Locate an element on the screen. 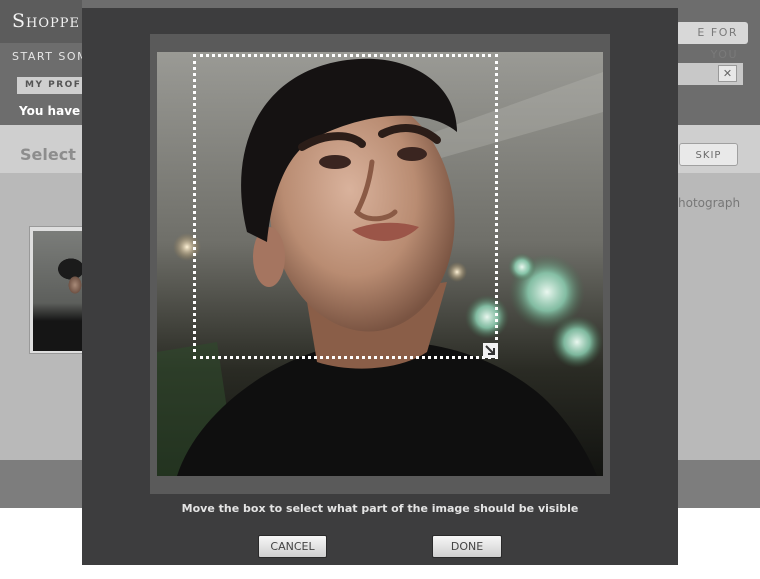  select-photo-title: Select p is located at coordinates (51, 154).